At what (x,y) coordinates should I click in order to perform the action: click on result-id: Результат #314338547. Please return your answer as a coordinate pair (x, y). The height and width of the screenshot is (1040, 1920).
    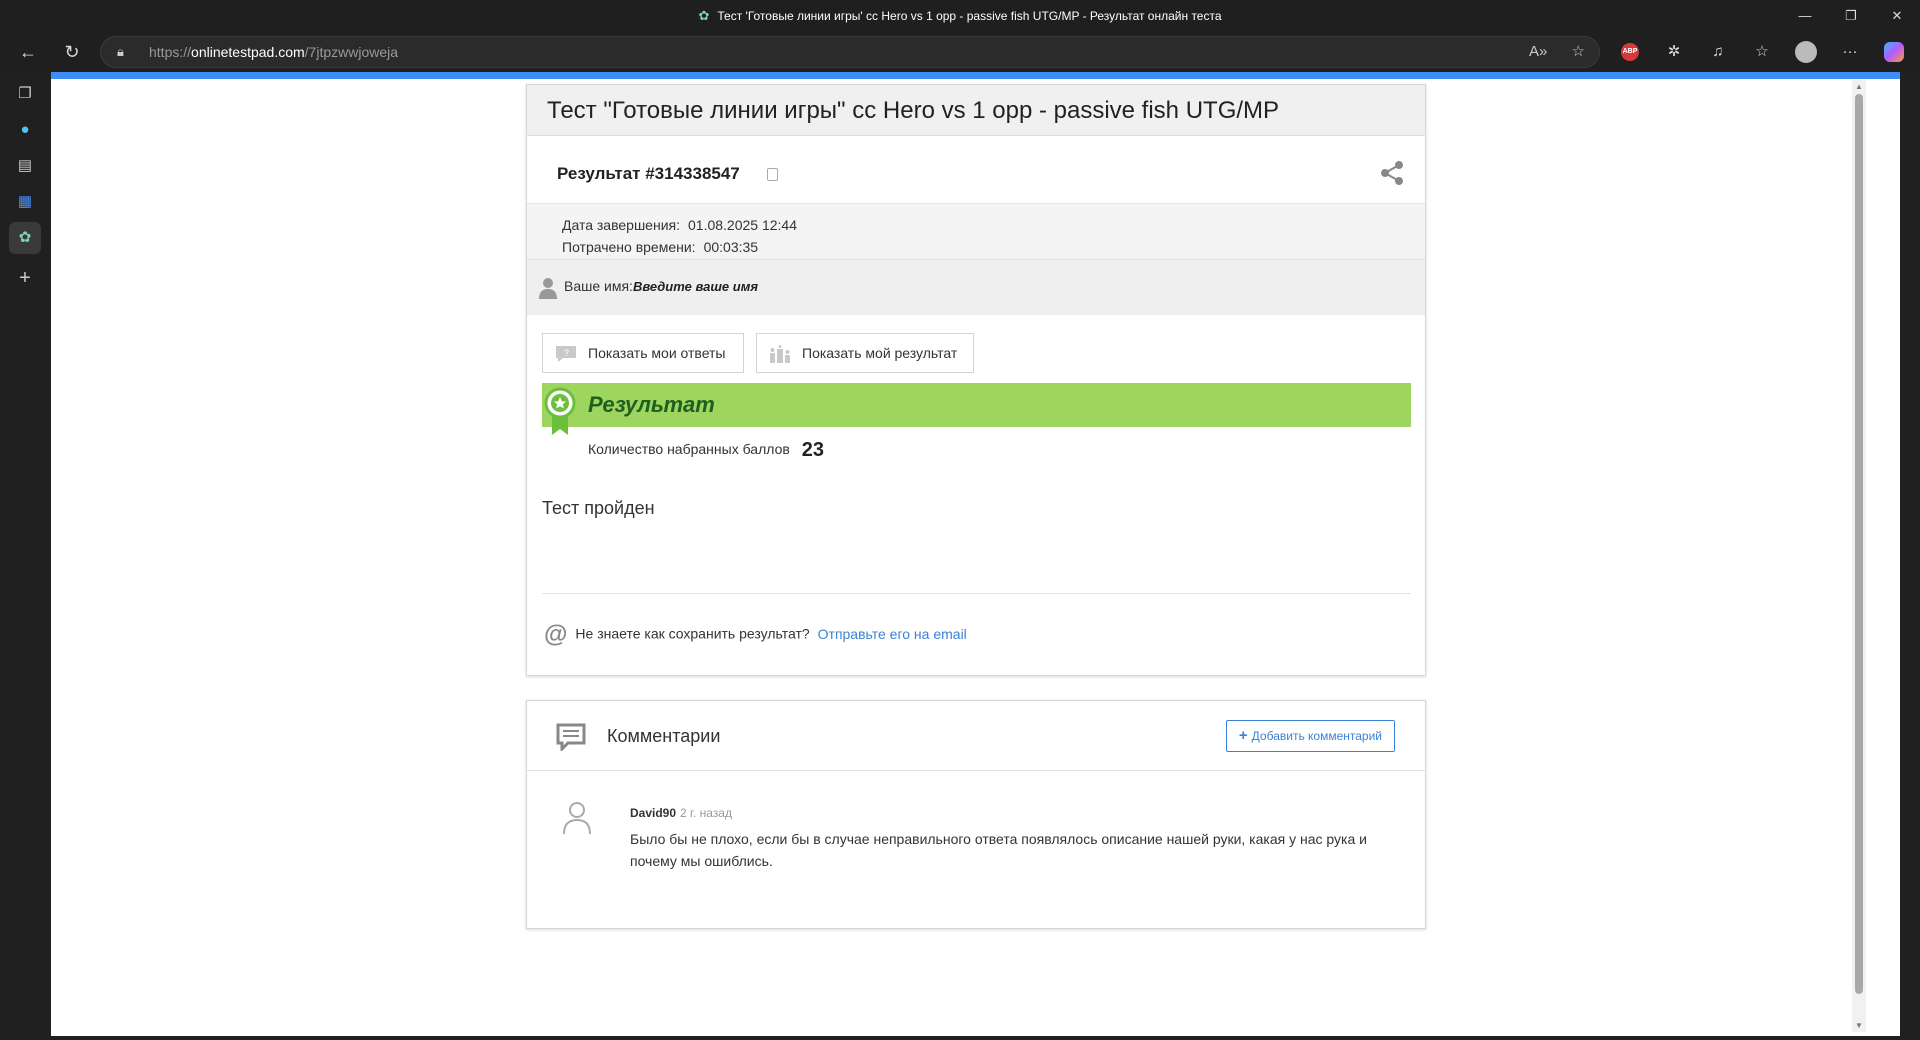
    Looking at the image, I should click on (648, 173).